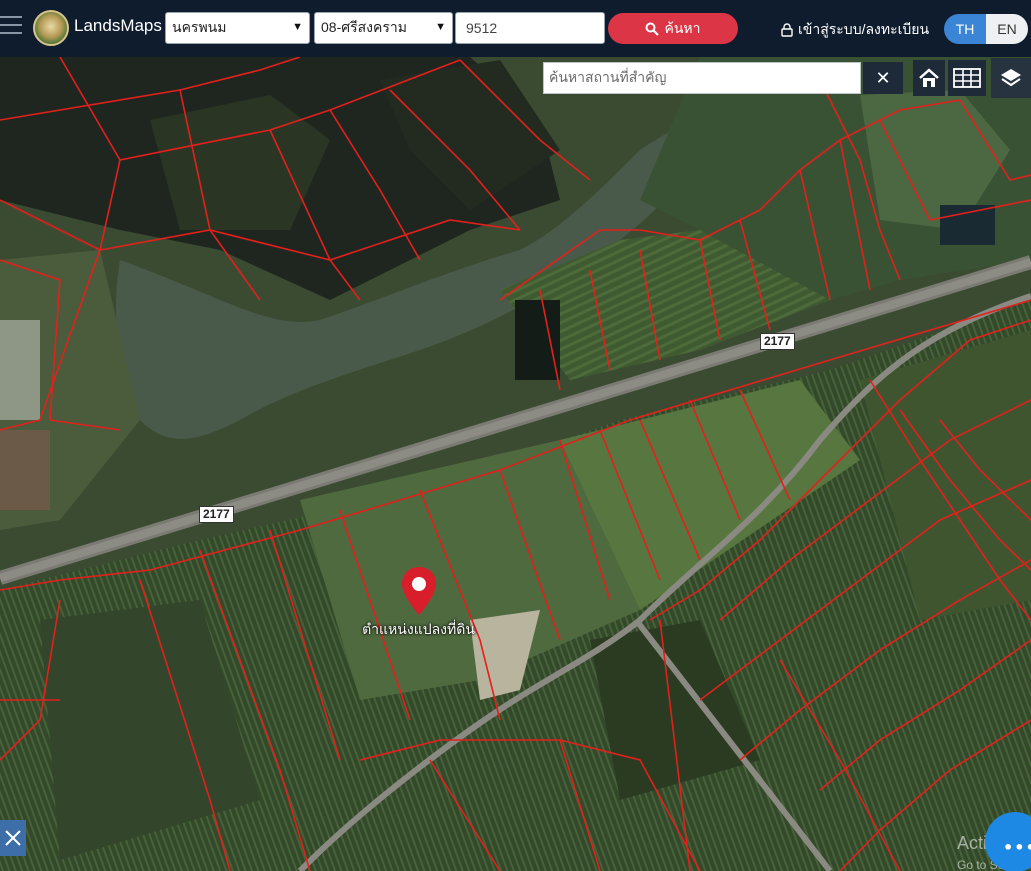 This screenshot has height=871, width=1031. What do you see at coordinates (530, 28) in the screenshot?
I see `parcel-number-input: 9512` at bounding box center [530, 28].